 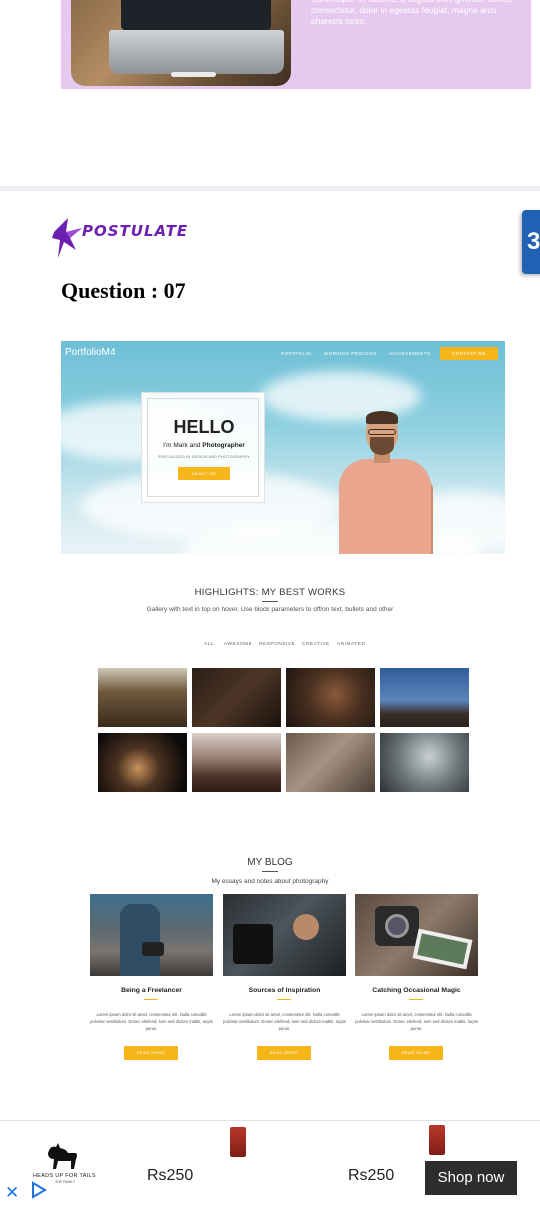 I want to click on shop-now-button: Shop now, so click(x=471, y=1178).